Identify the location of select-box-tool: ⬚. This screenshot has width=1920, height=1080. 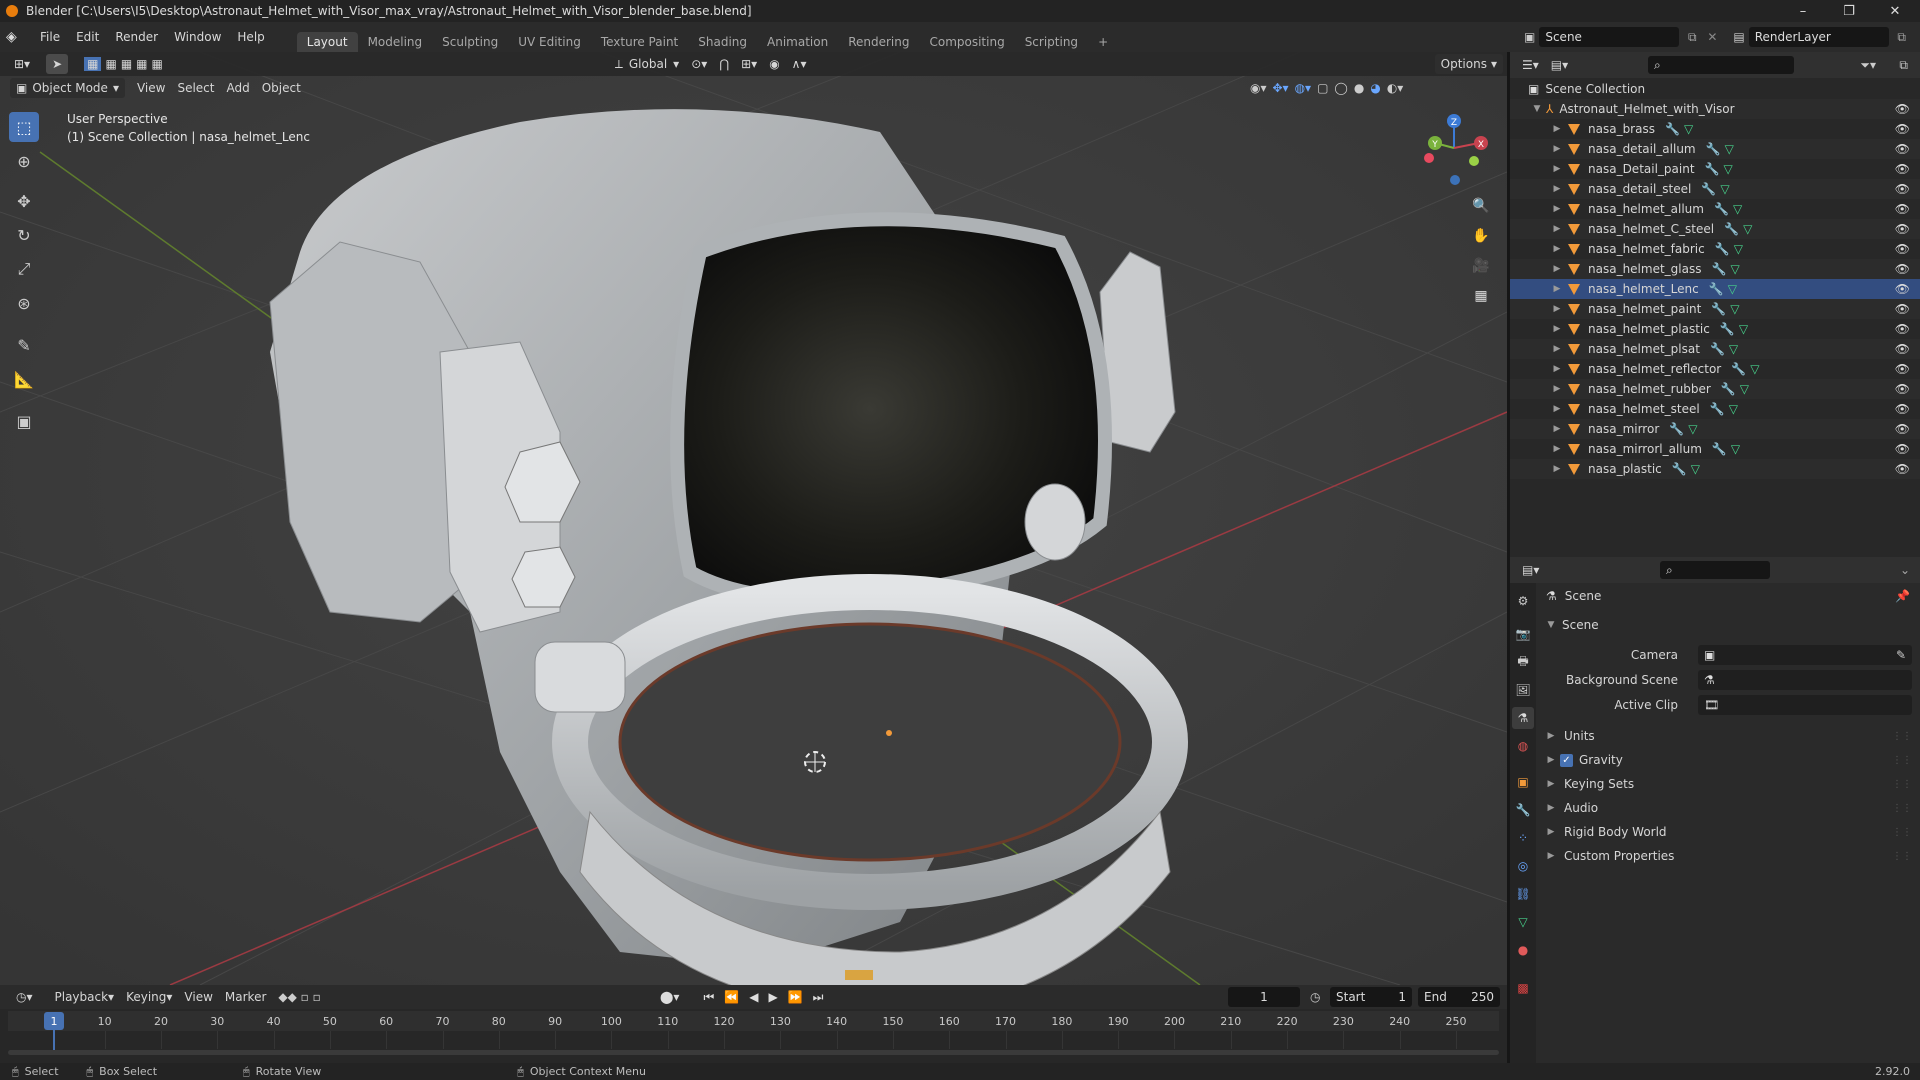
(24, 127).